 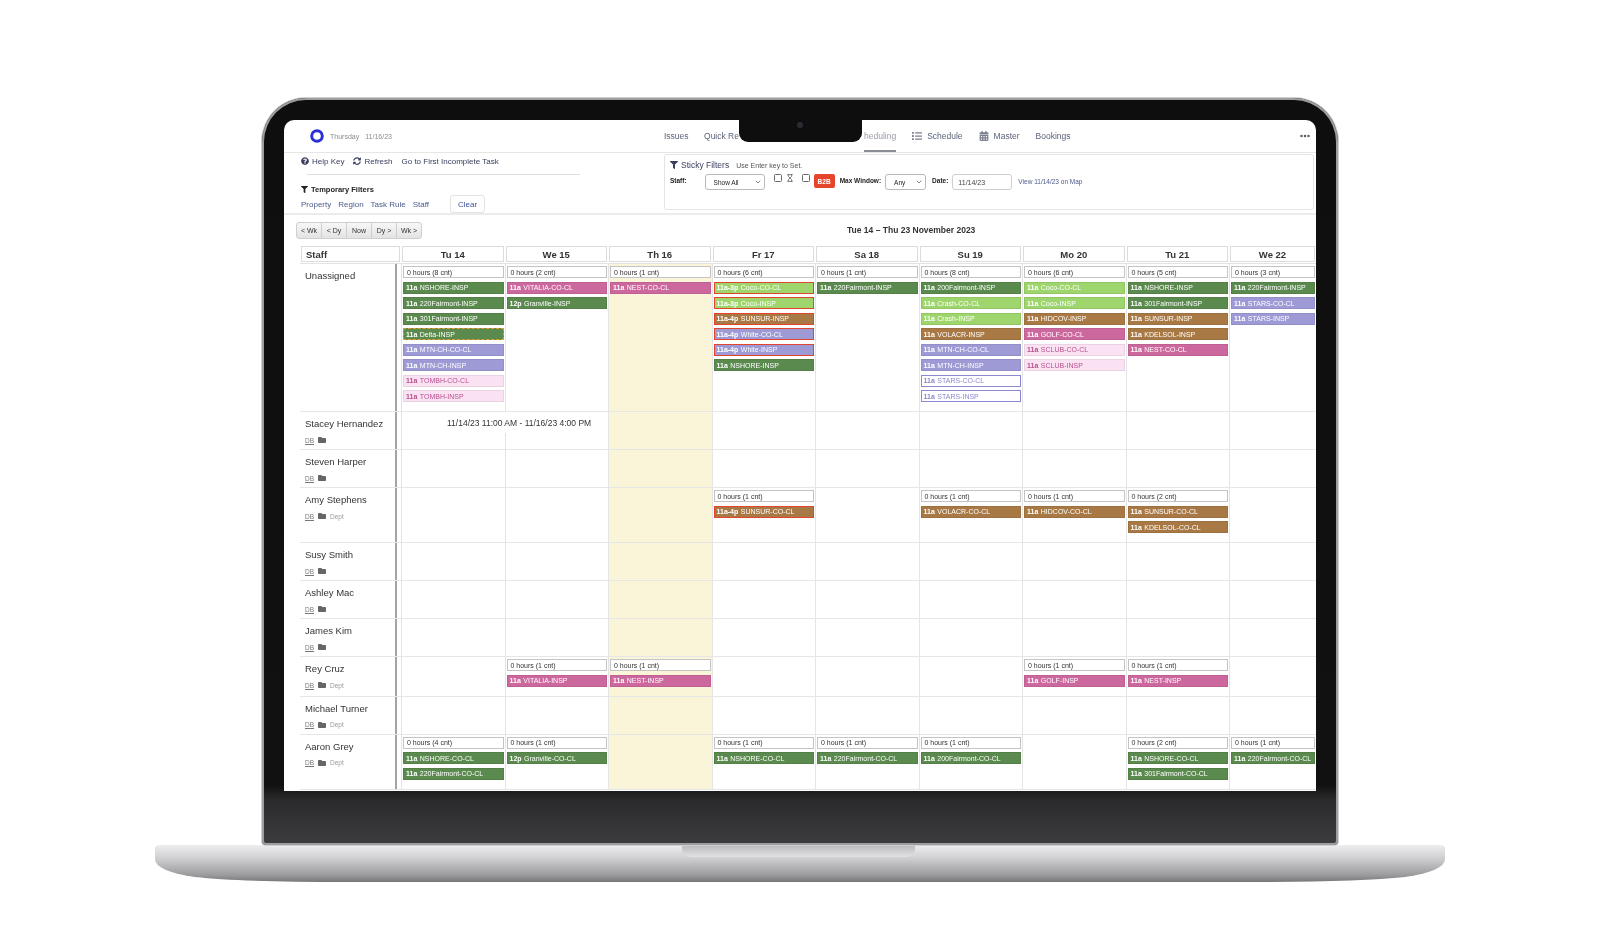 I want to click on staff-name: Amy Stephens, so click(x=336, y=500).